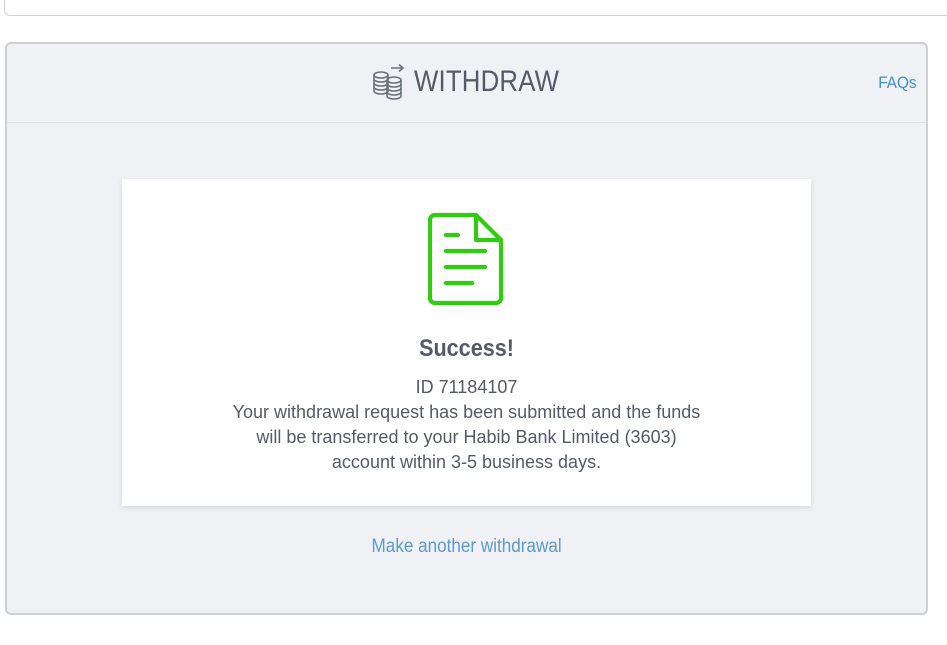 The width and height of the screenshot is (947, 645). I want to click on panel-header: WITHDRAW FAQs, so click(466, 83).